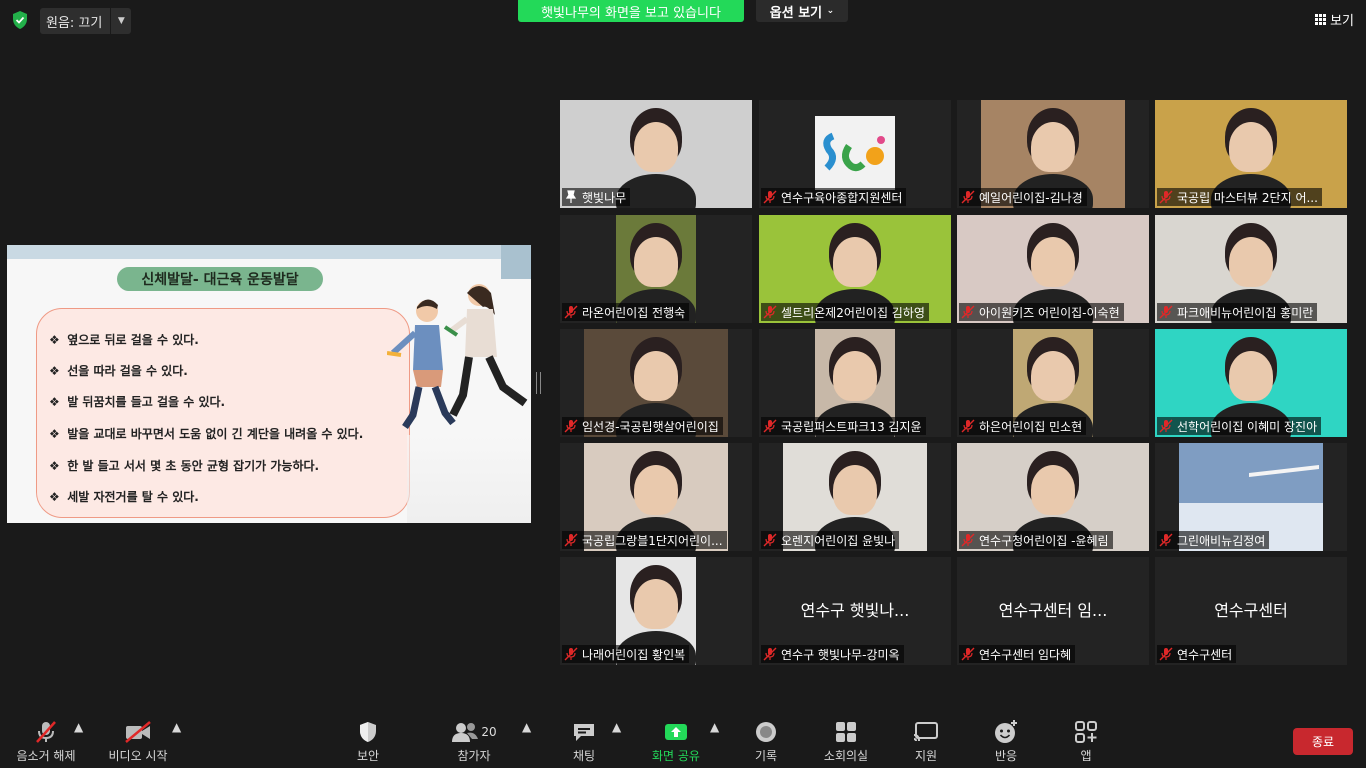  Describe the element at coordinates (634, 654) in the screenshot. I see `participant-name: 나래어린이집 황인복` at that location.